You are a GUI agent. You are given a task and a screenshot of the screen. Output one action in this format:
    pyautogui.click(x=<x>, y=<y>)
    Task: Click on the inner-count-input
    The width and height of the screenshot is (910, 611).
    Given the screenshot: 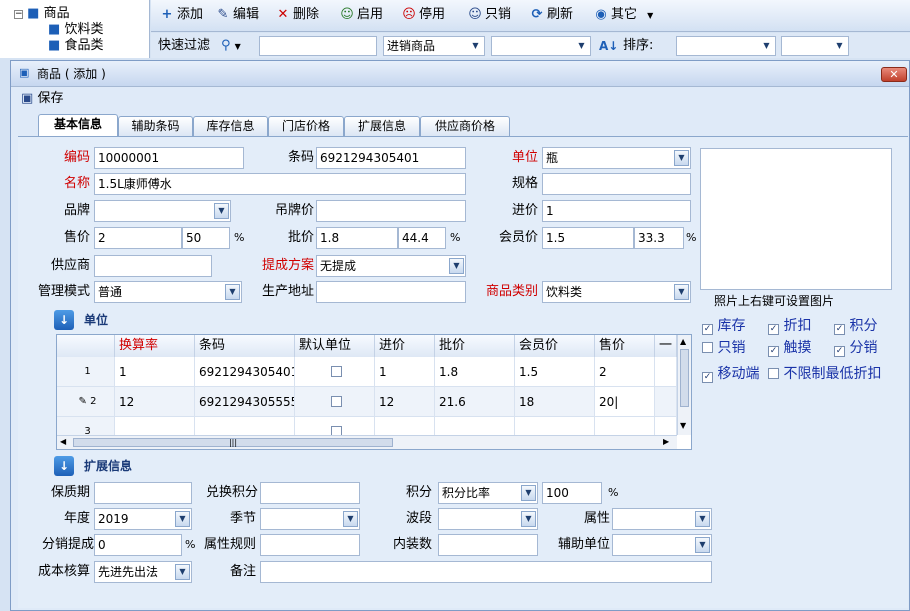 What is the action you would take?
    pyautogui.click(x=488, y=545)
    